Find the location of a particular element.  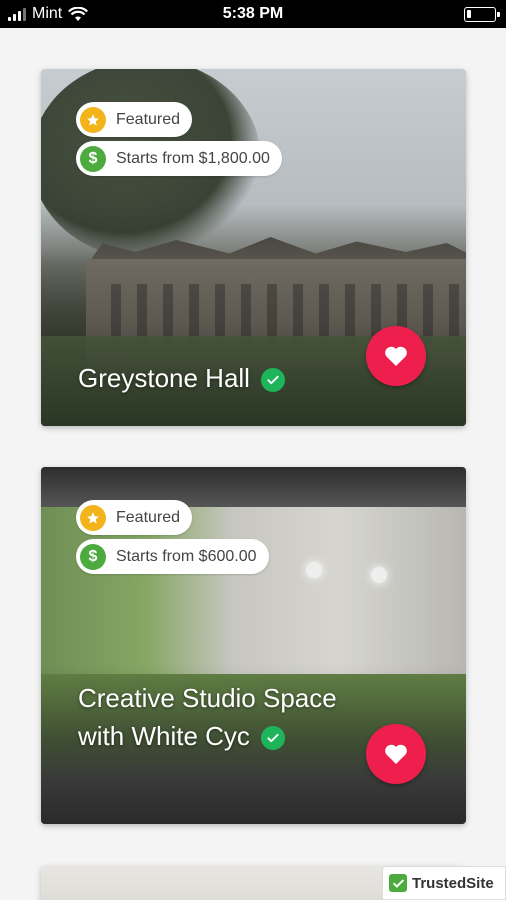

price-label: Starts from $600.00 is located at coordinates (186, 556).